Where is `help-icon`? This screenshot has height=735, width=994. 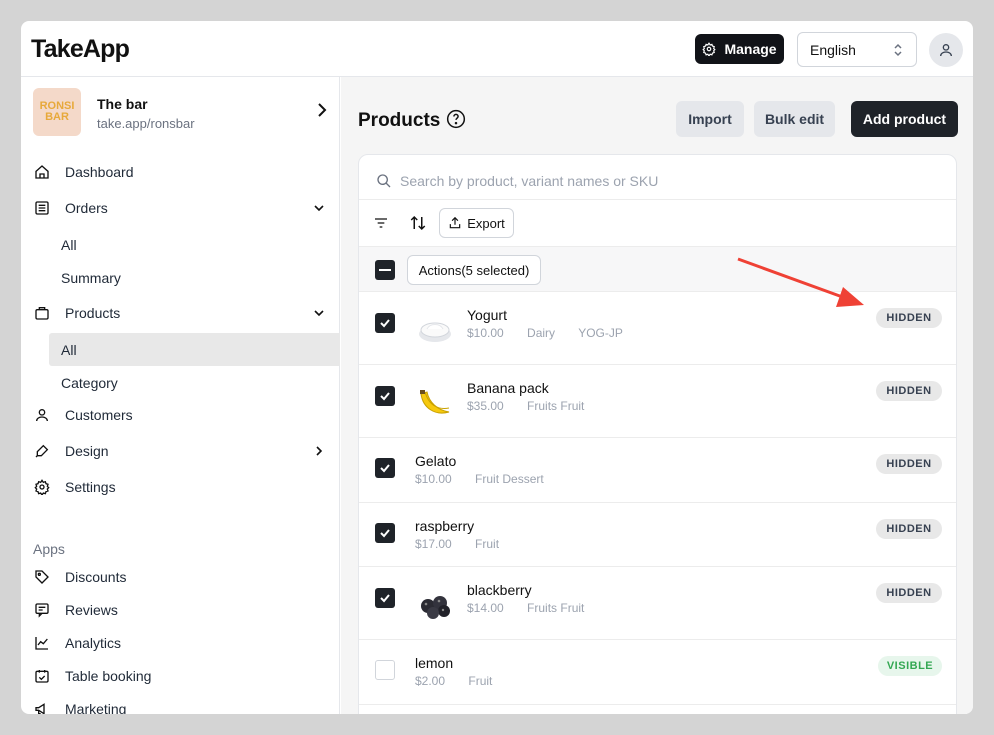
help-icon is located at coordinates (456, 119).